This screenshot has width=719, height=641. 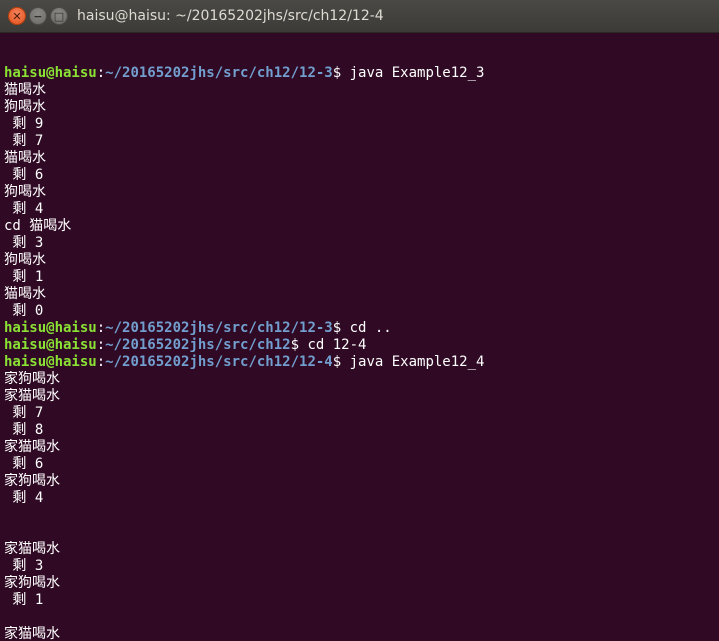 I want to click on maximize-icon: □, so click(x=59, y=16).